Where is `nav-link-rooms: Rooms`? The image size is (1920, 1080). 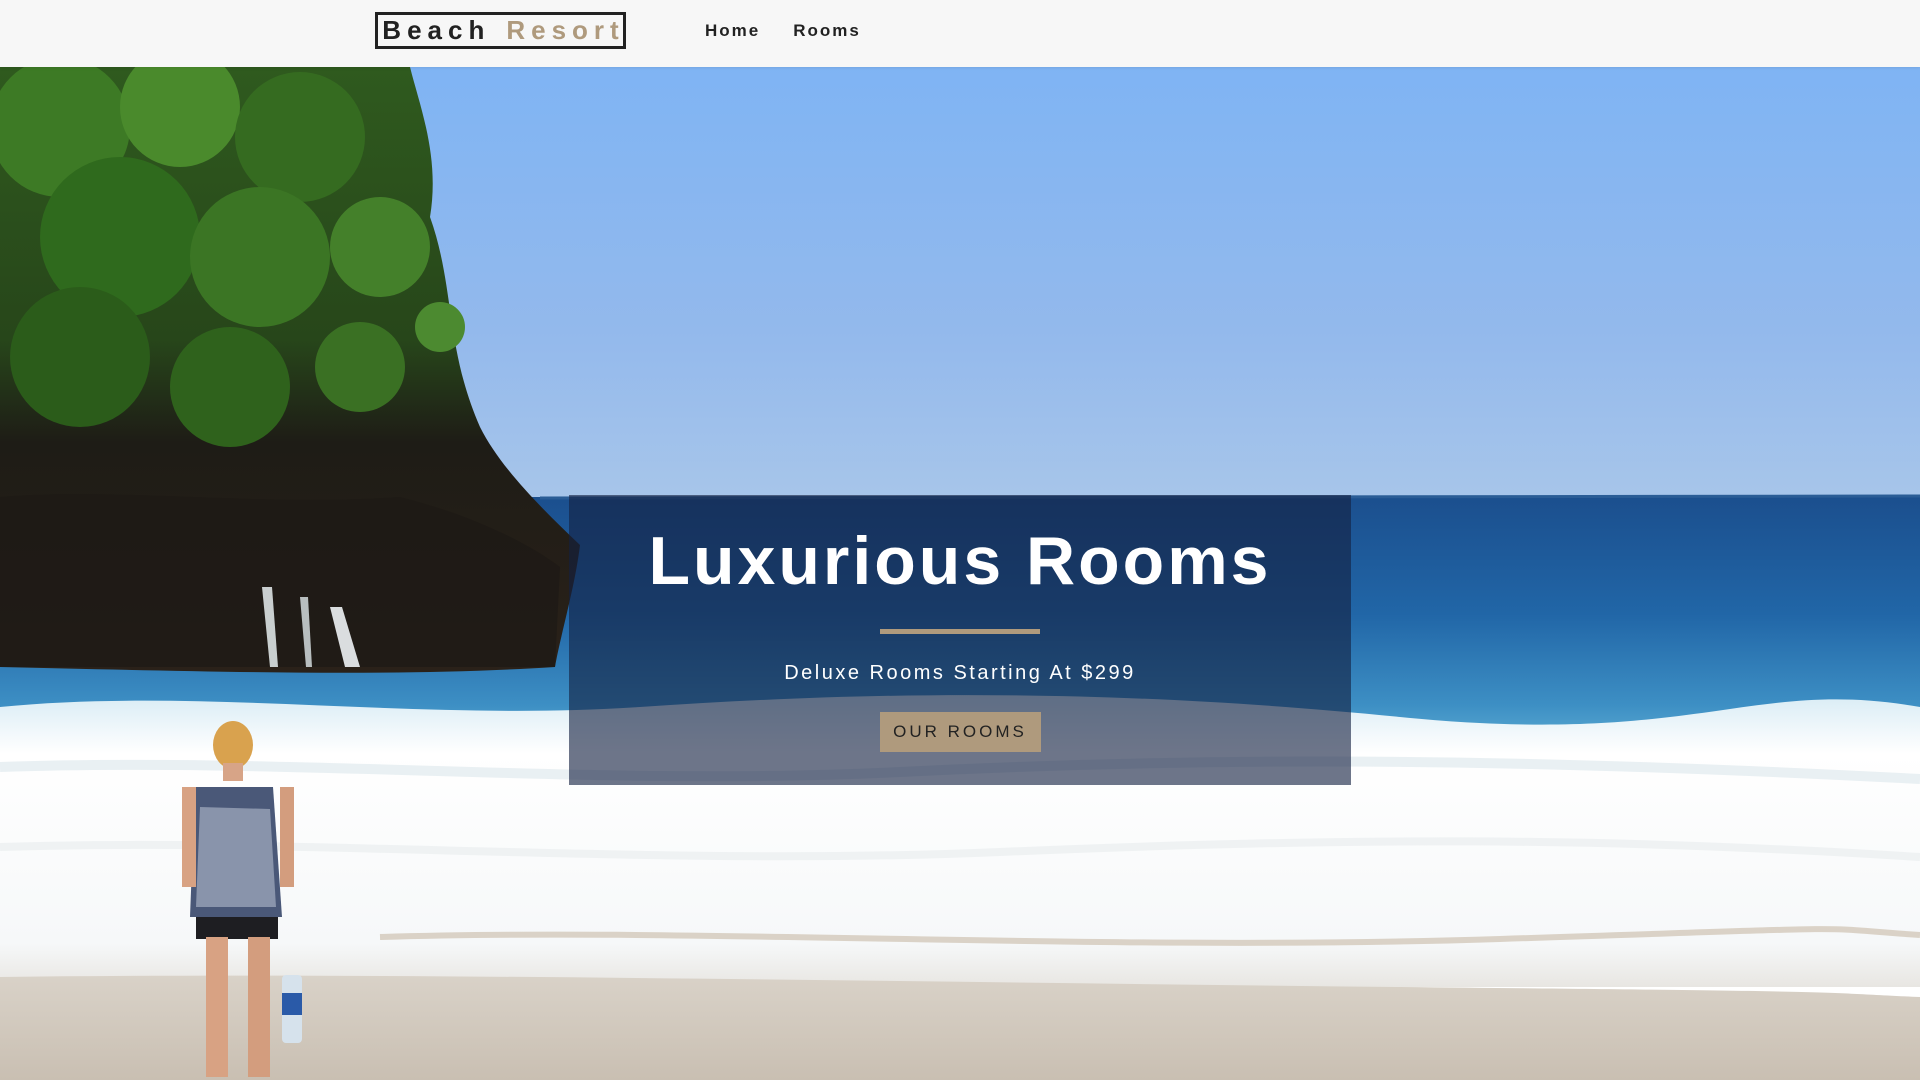 nav-link-rooms: Rooms is located at coordinates (827, 31).